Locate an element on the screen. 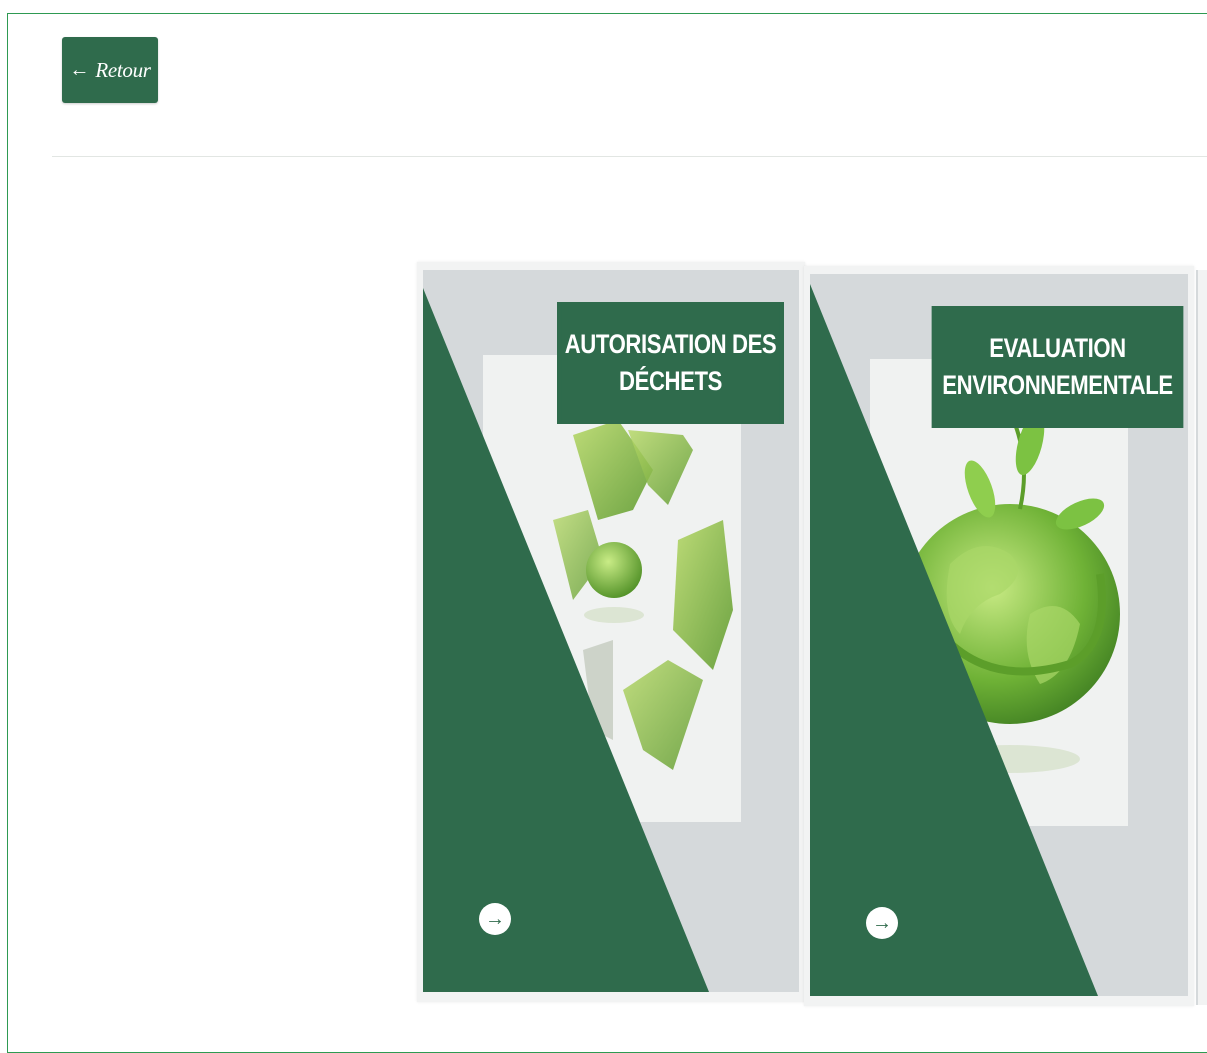 The height and width of the screenshot is (1053, 1207). card-title: EVALUATION ENVIRONNEMENTALE is located at coordinates (1057, 367).